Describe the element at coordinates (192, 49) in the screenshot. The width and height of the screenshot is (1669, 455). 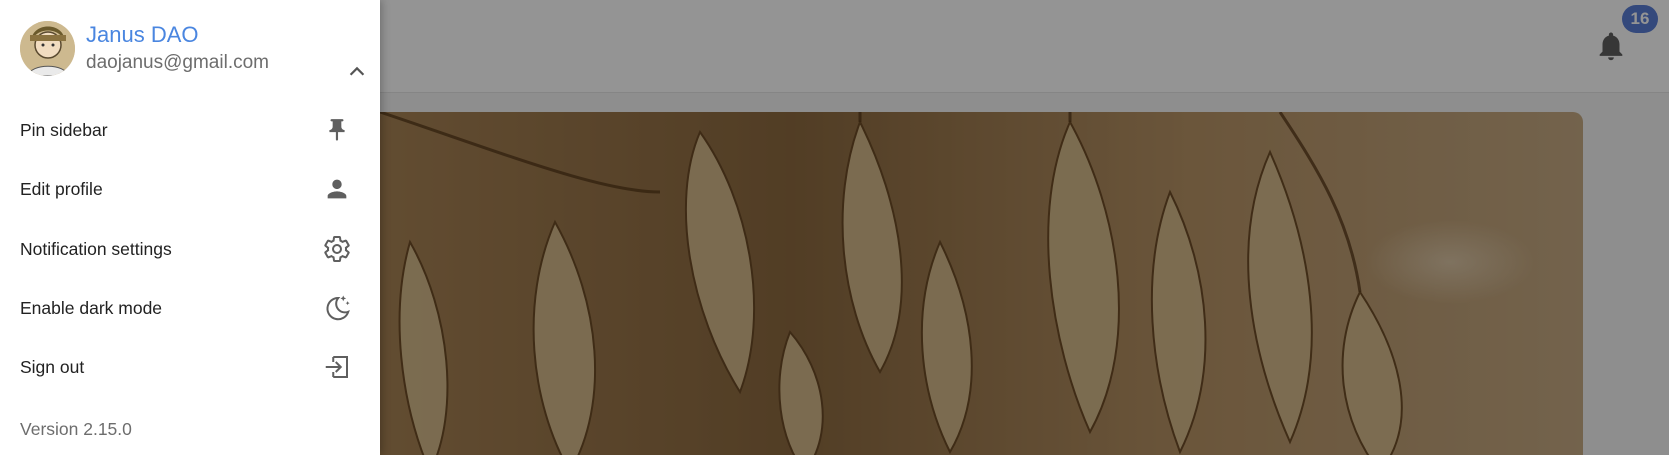
I see `profile-header: Janus DAO daojanus@gmail.com` at that location.